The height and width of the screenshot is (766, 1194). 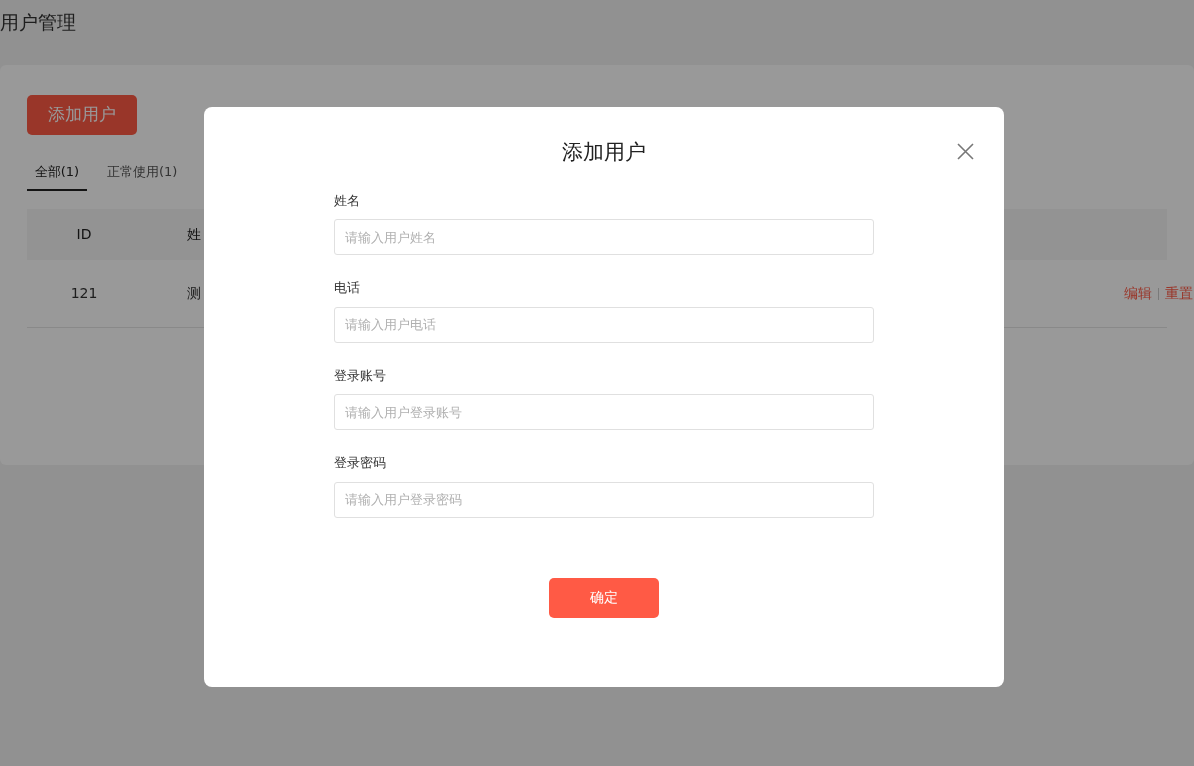 What do you see at coordinates (360, 463) in the screenshot?
I see `field-label: 登录密码` at bounding box center [360, 463].